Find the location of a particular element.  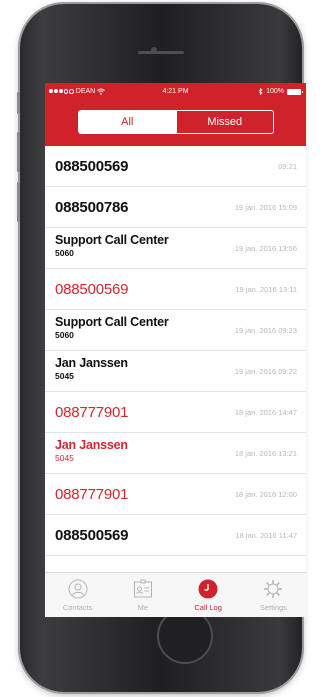

call-timestamp: 18 jan. 2016 12:00 is located at coordinates (265, 494).